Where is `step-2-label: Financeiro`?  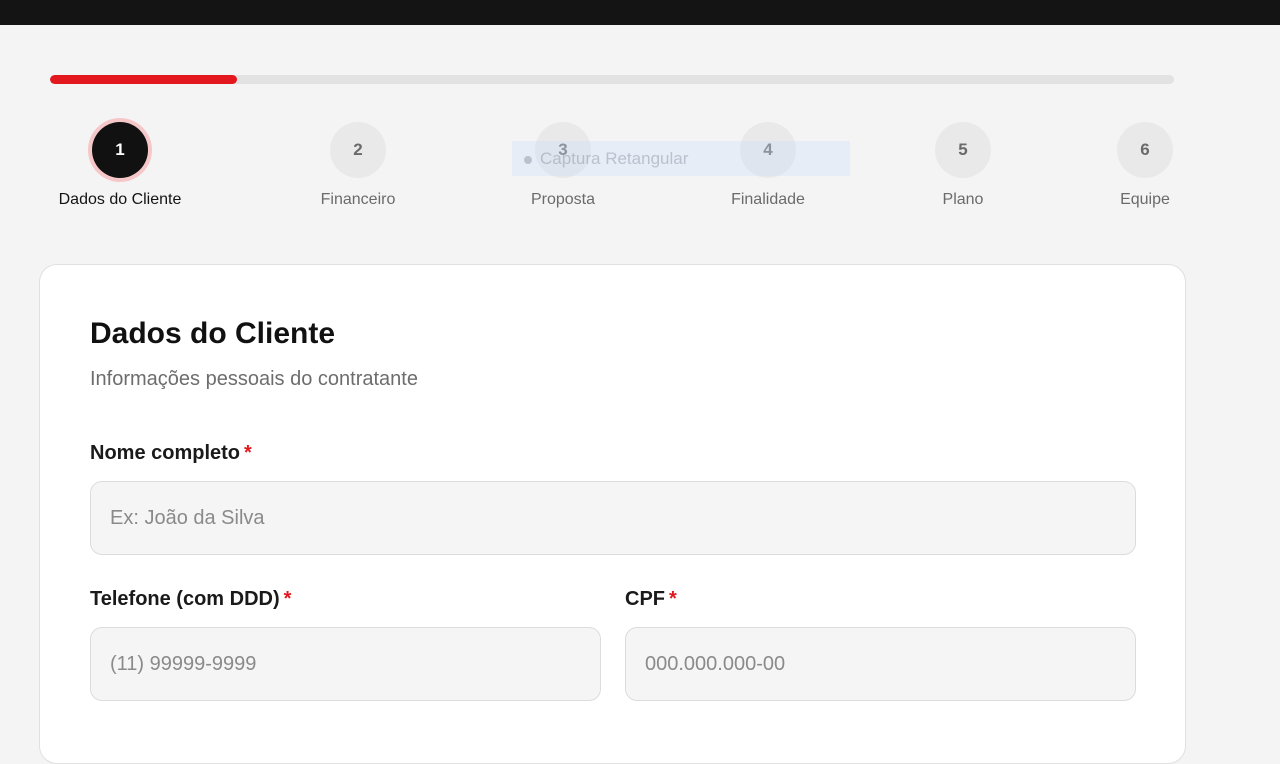 step-2-label: Financeiro is located at coordinates (358, 199).